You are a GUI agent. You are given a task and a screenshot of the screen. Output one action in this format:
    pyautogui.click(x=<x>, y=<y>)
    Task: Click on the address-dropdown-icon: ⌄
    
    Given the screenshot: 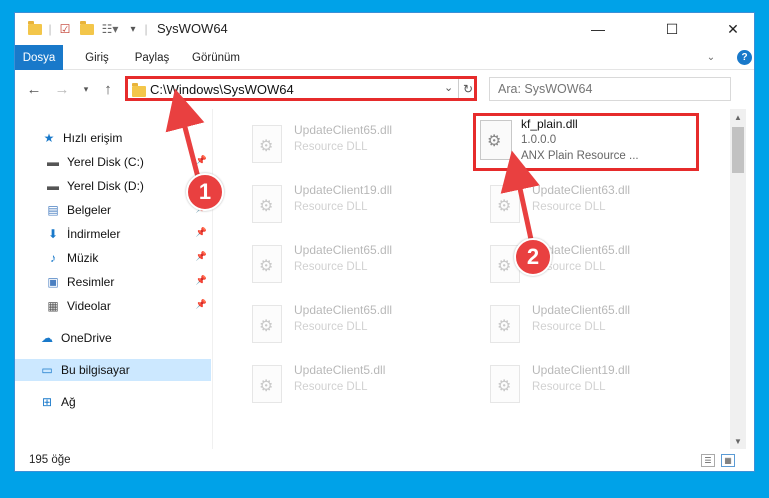 What is the action you would take?
    pyautogui.click(x=448, y=87)
    